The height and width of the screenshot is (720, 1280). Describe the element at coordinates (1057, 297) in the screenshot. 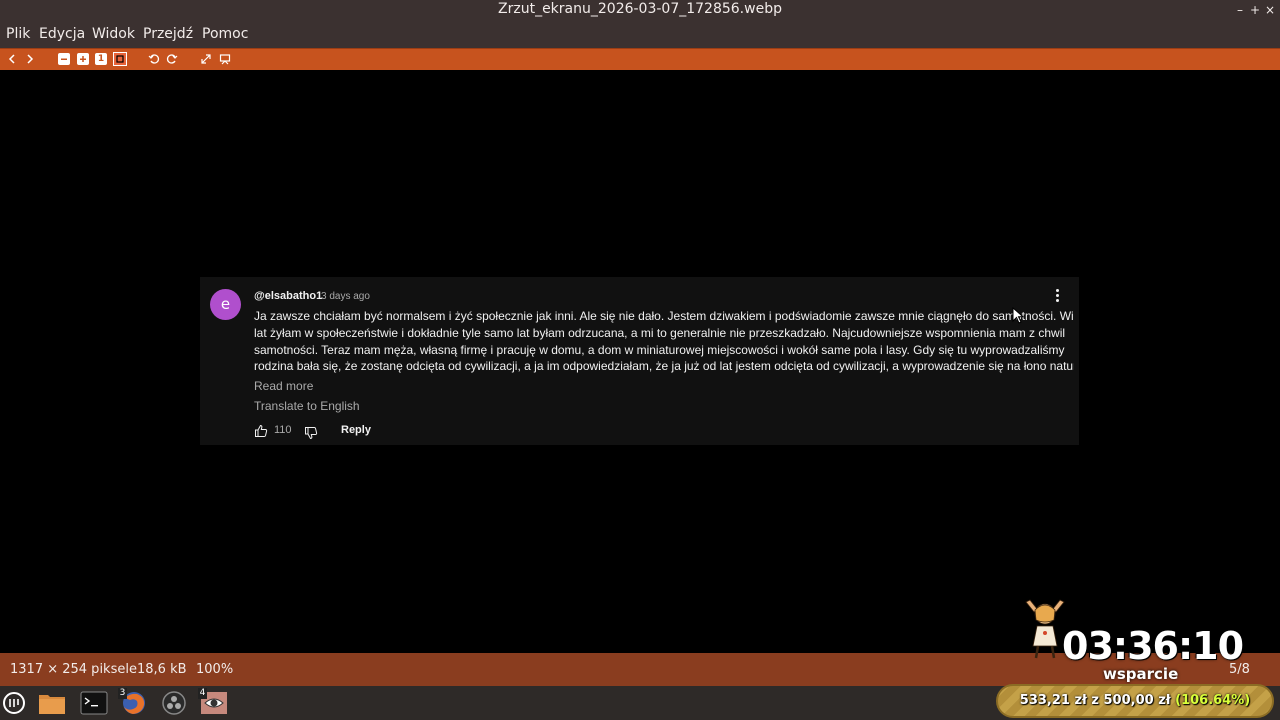

I see `more-options-icon` at that location.